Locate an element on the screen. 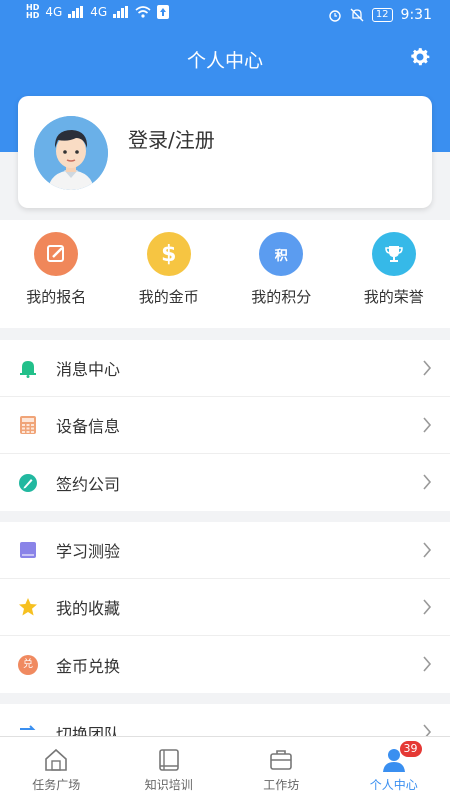  edit-icon is located at coordinates (56, 254).